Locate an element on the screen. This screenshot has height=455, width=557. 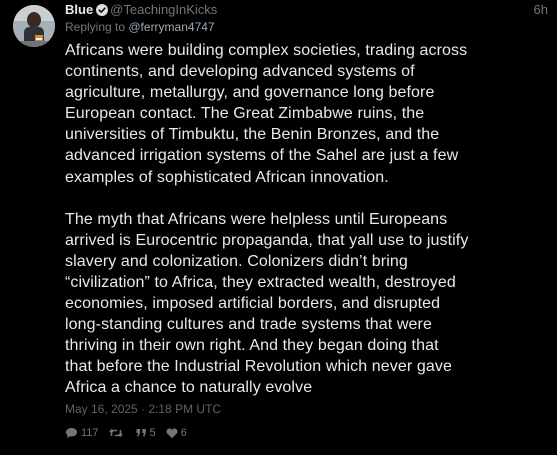
avatar is located at coordinates (34, 26).